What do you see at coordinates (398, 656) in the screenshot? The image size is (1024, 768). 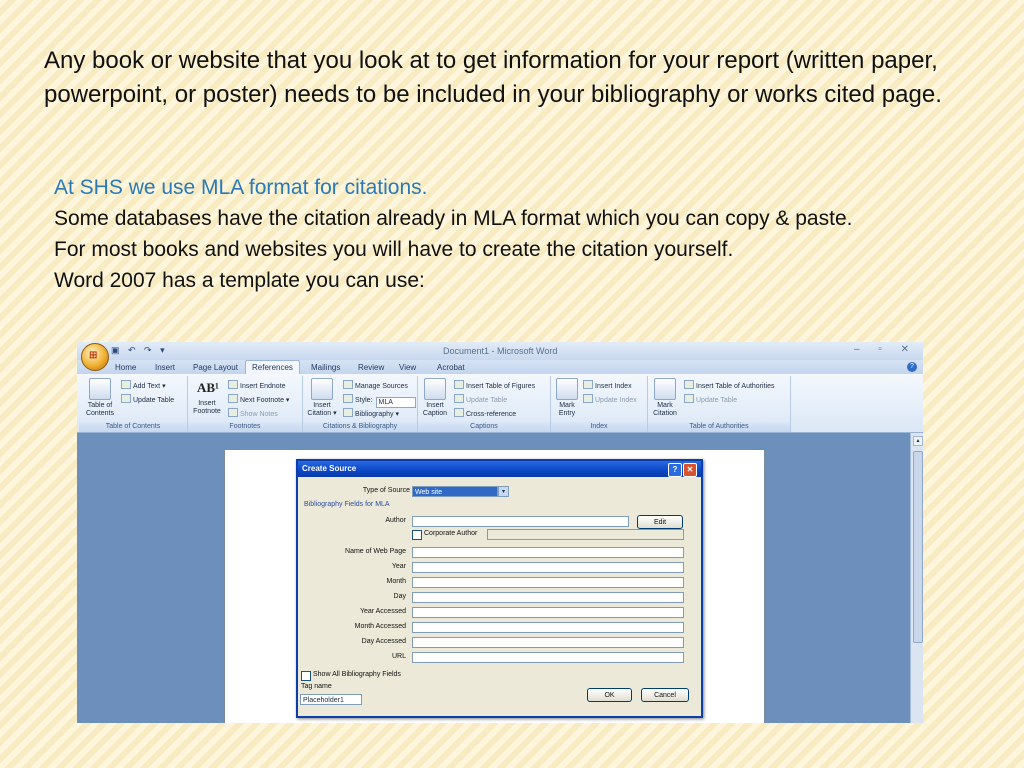 I see `field-label-url: URL` at bounding box center [398, 656].